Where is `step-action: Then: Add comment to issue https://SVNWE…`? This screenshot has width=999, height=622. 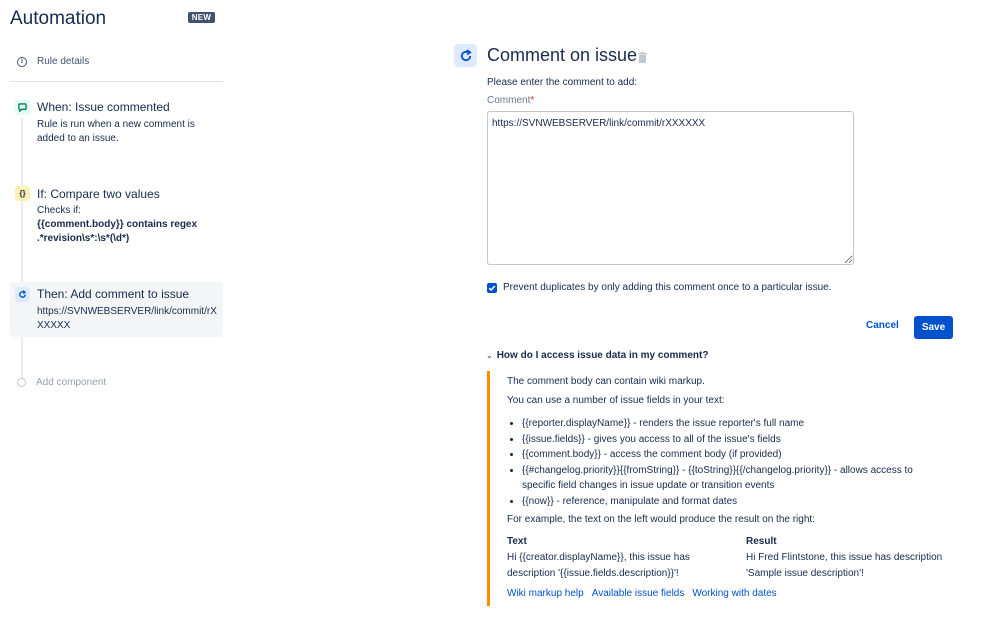 step-action: Then: Add comment to issue https://SVNWE… is located at coordinates (116, 309).